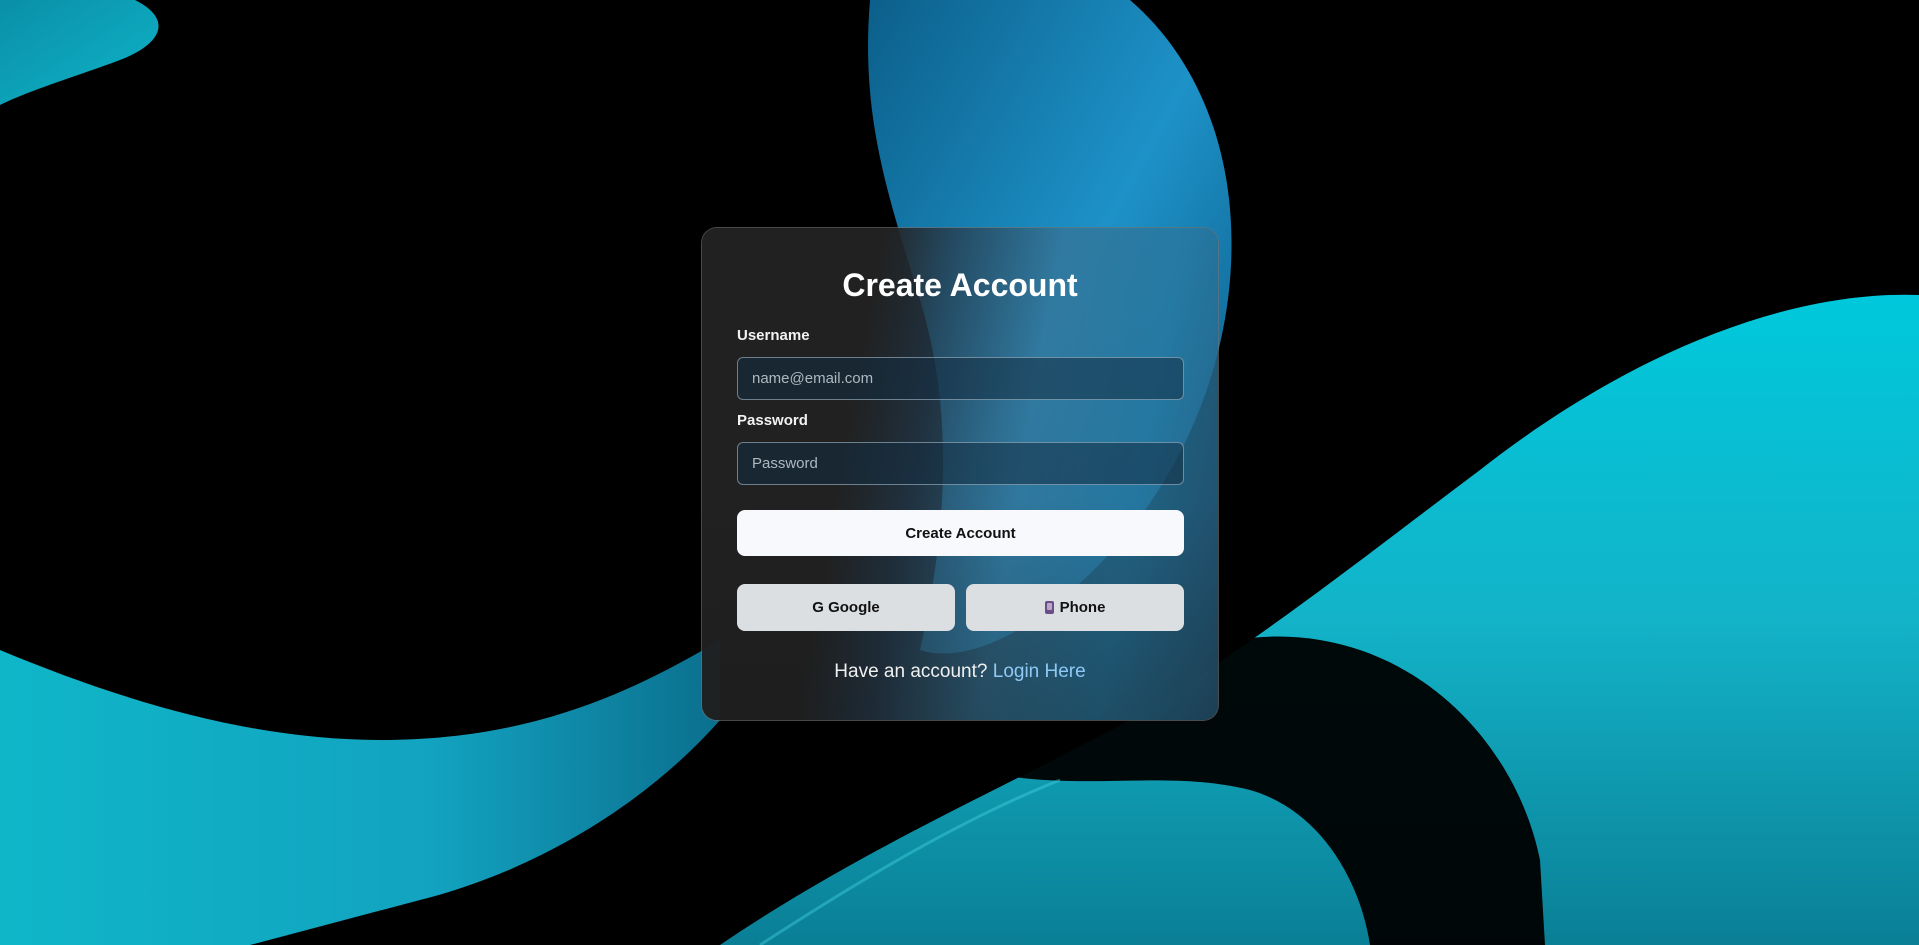 The width and height of the screenshot is (1919, 945). What do you see at coordinates (79, 52) in the screenshot?
I see `wave-top-left` at bounding box center [79, 52].